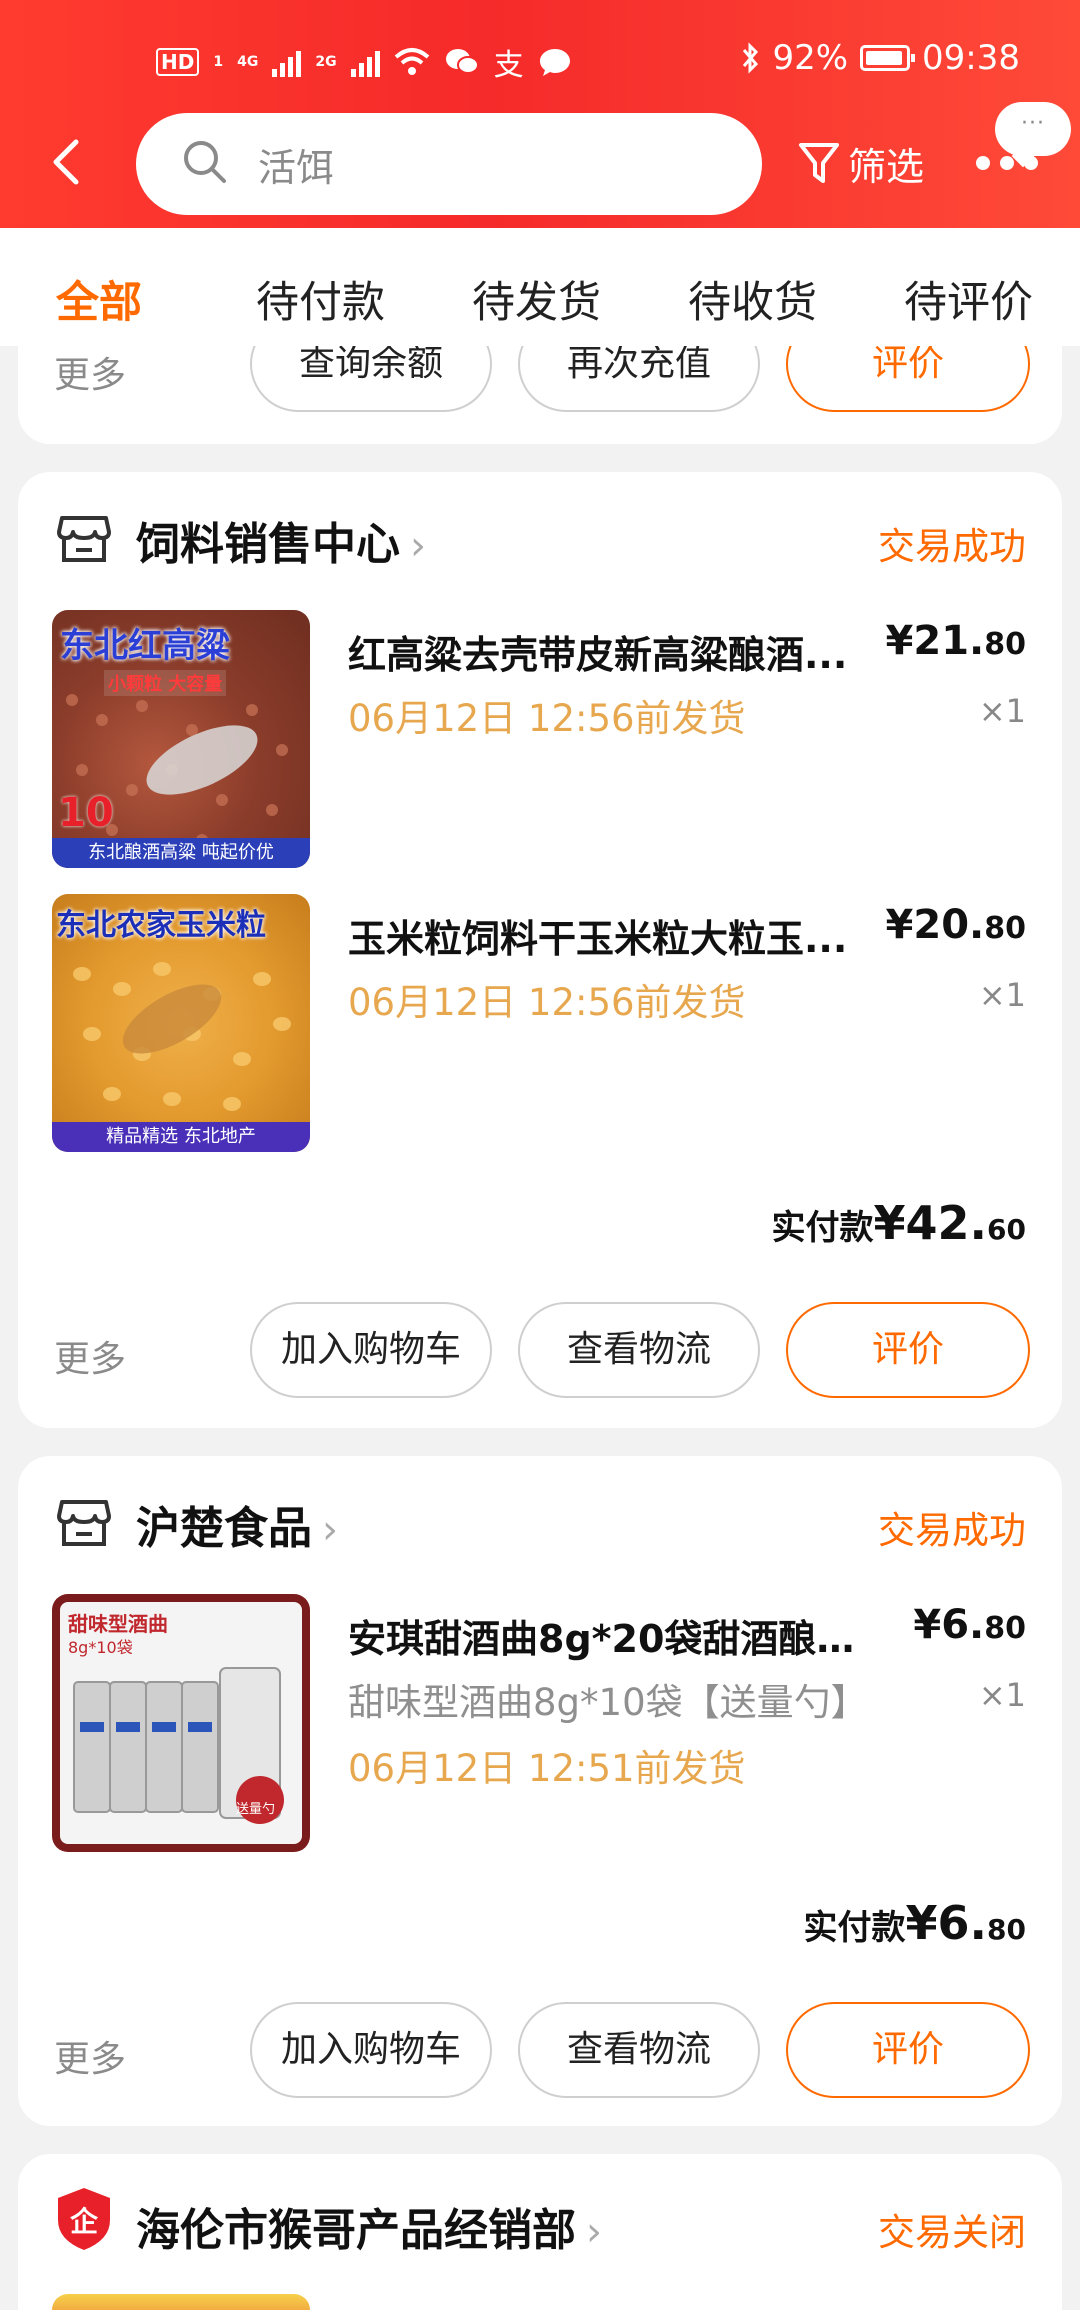 This screenshot has height=2310, width=1080. I want to click on alipay-icon: 支, so click(508, 65).